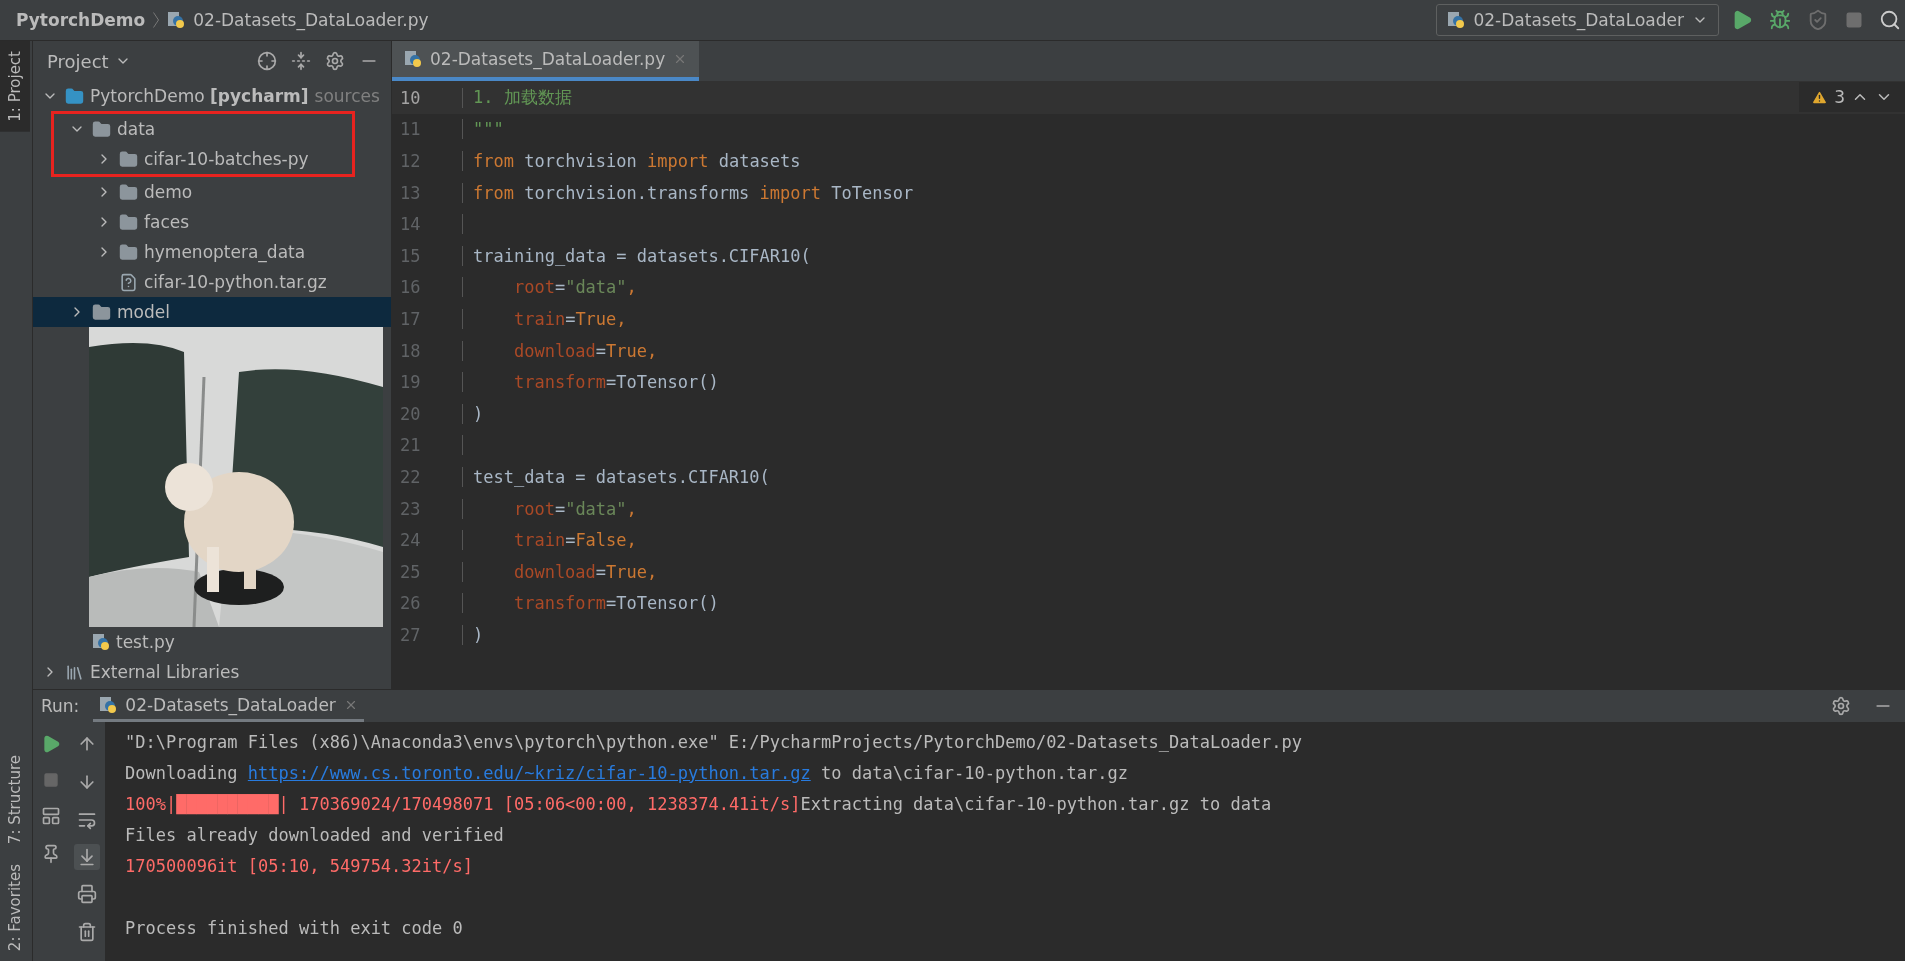  What do you see at coordinates (15, 86) in the screenshot?
I see `project-tool-tab: 1: Project` at bounding box center [15, 86].